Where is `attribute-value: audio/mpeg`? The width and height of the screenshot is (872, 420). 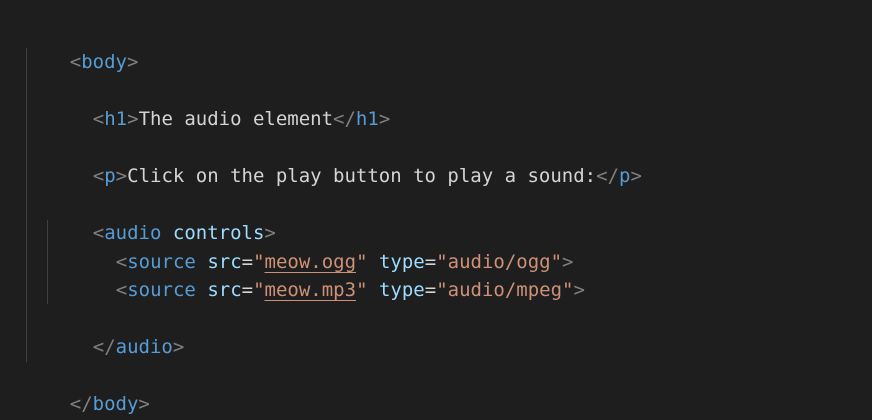
attribute-value: audio/mpeg is located at coordinates (505, 290).